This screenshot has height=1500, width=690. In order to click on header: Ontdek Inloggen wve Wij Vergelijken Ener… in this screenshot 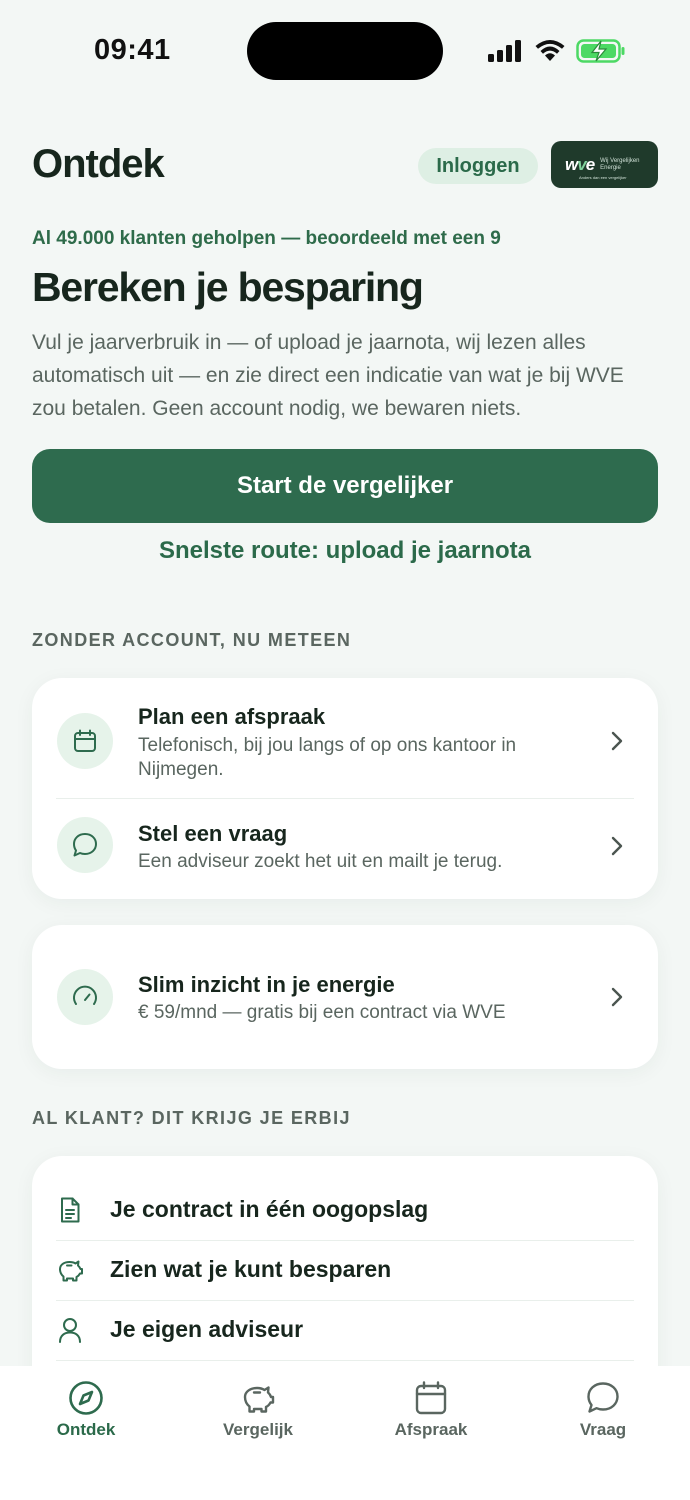, I will do `click(345, 165)`.